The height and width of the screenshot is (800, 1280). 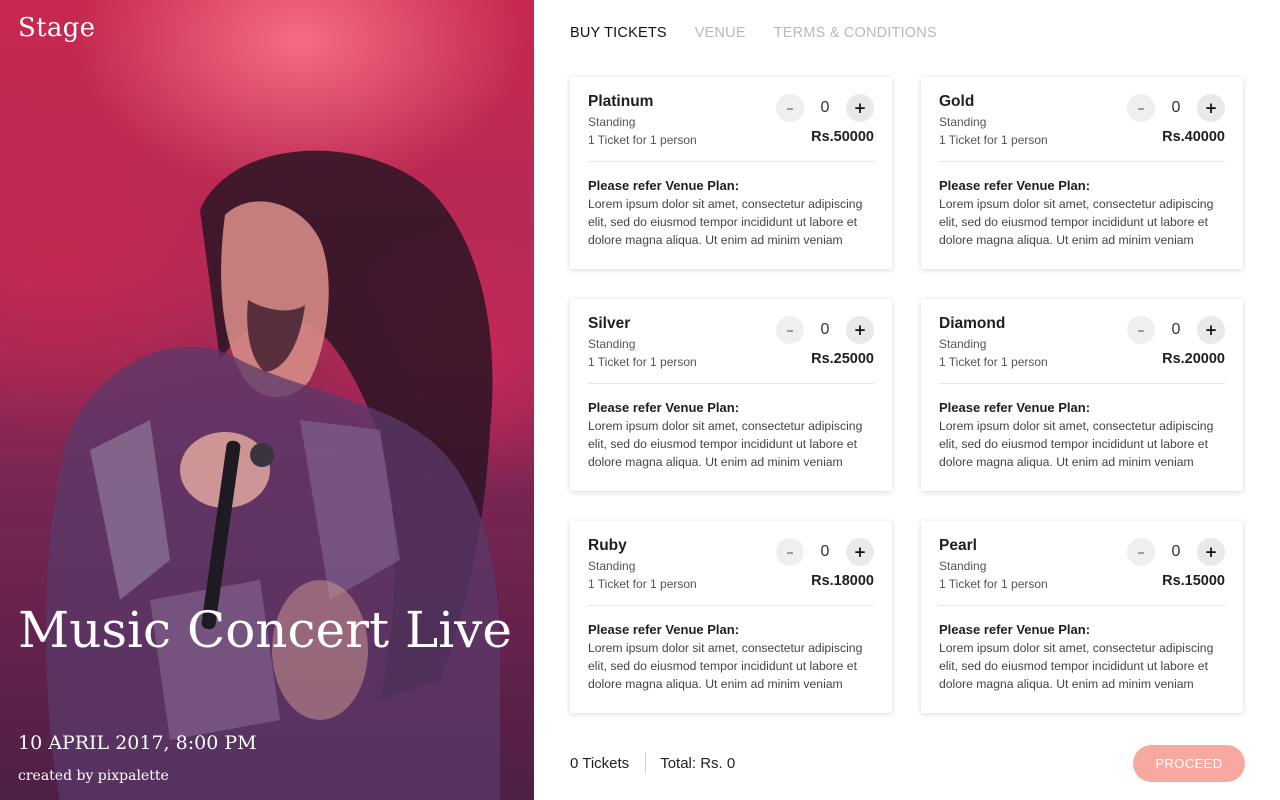 I want to click on ticket-price: Rs.20000, so click(x=1193, y=359).